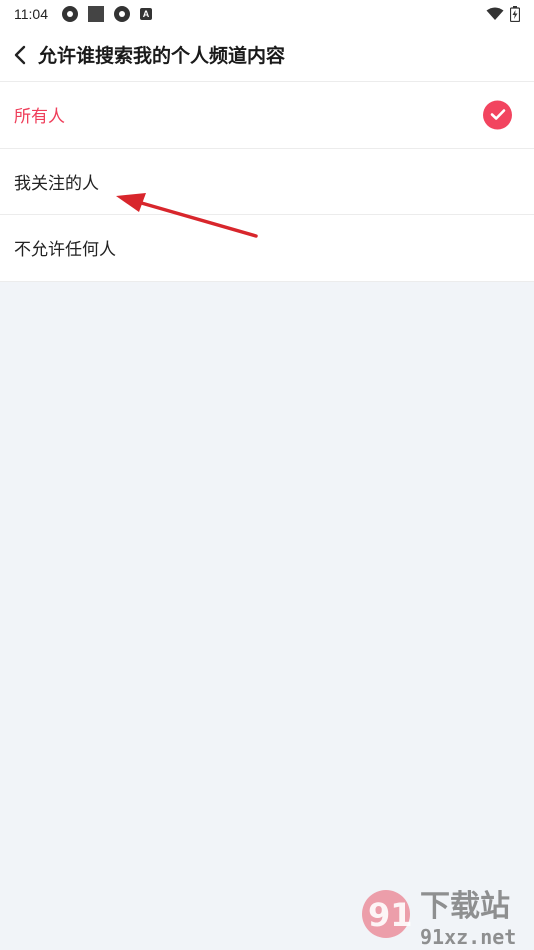 The image size is (534, 950). I want to click on app-header: 允许谁搜索我的个人频道内容, so click(267, 55).